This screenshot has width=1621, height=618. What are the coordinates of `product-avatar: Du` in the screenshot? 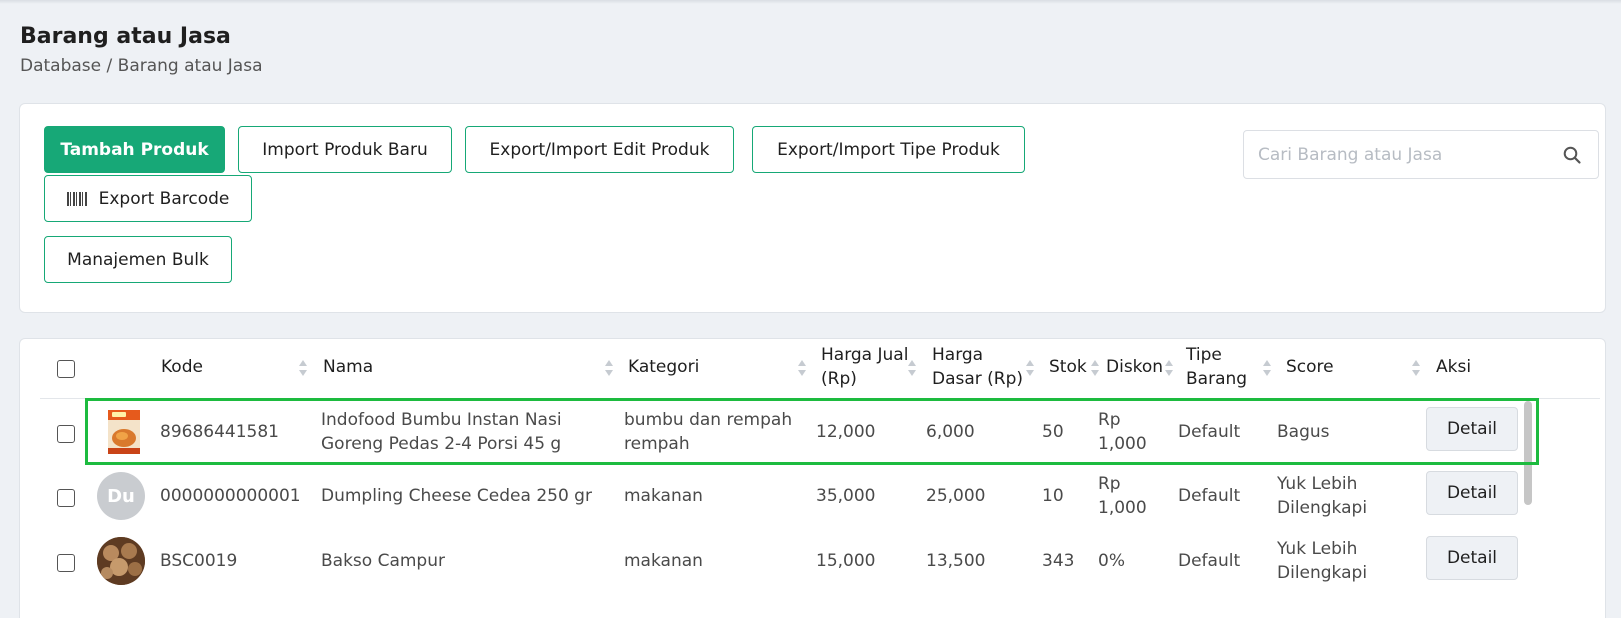 It's located at (121, 496).